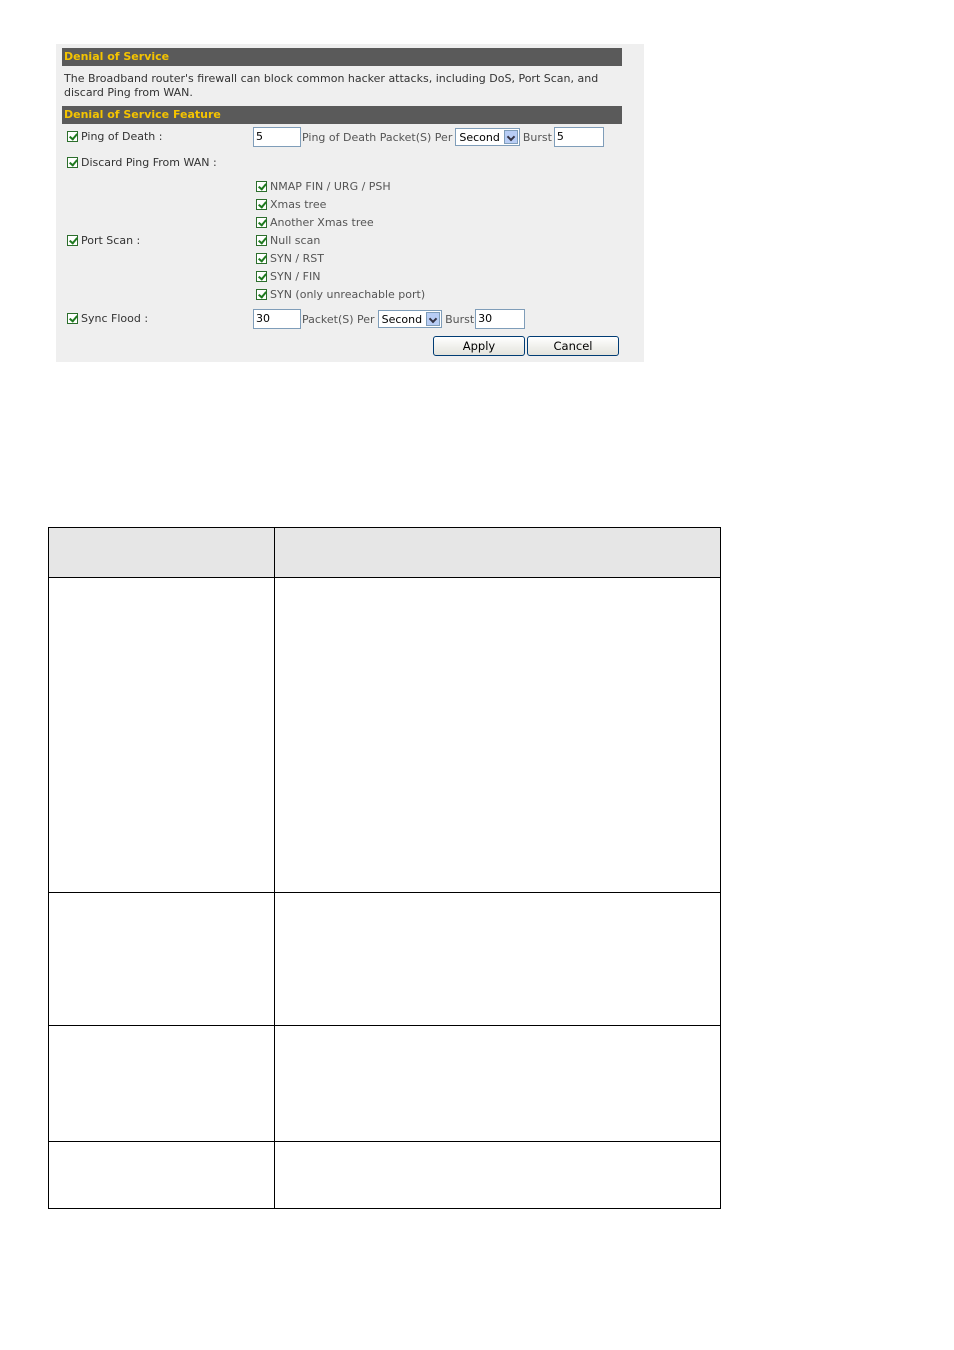 The width and height of the screenshot is (954, 1350). What do you see at coordinates (72, 162) in the screenshot?
I see `discard-ping-checkbox` at bounding box center [72, 162].